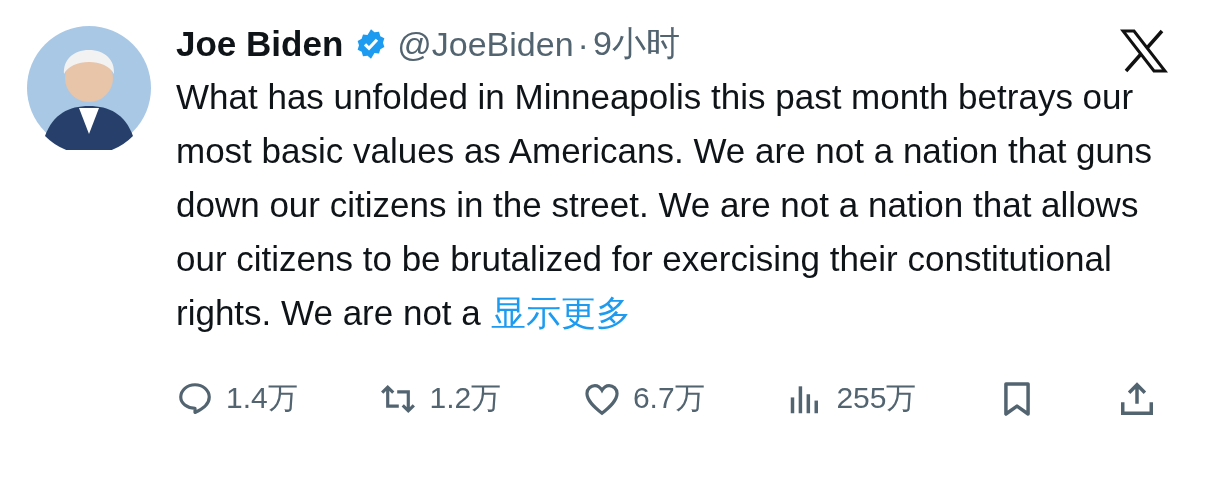  Describe the element at coordinates (1144, 51) in the screenshot. I see `x-logo-icon` at that location.